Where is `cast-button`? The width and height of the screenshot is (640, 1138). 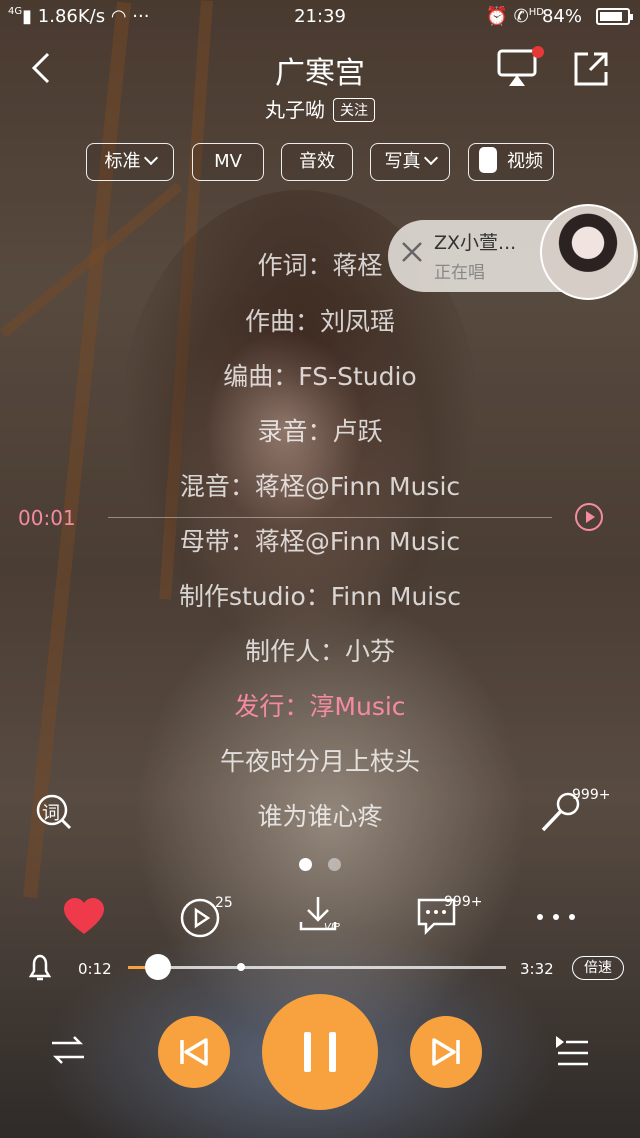
cast-button is located at coordinates (520, 67).